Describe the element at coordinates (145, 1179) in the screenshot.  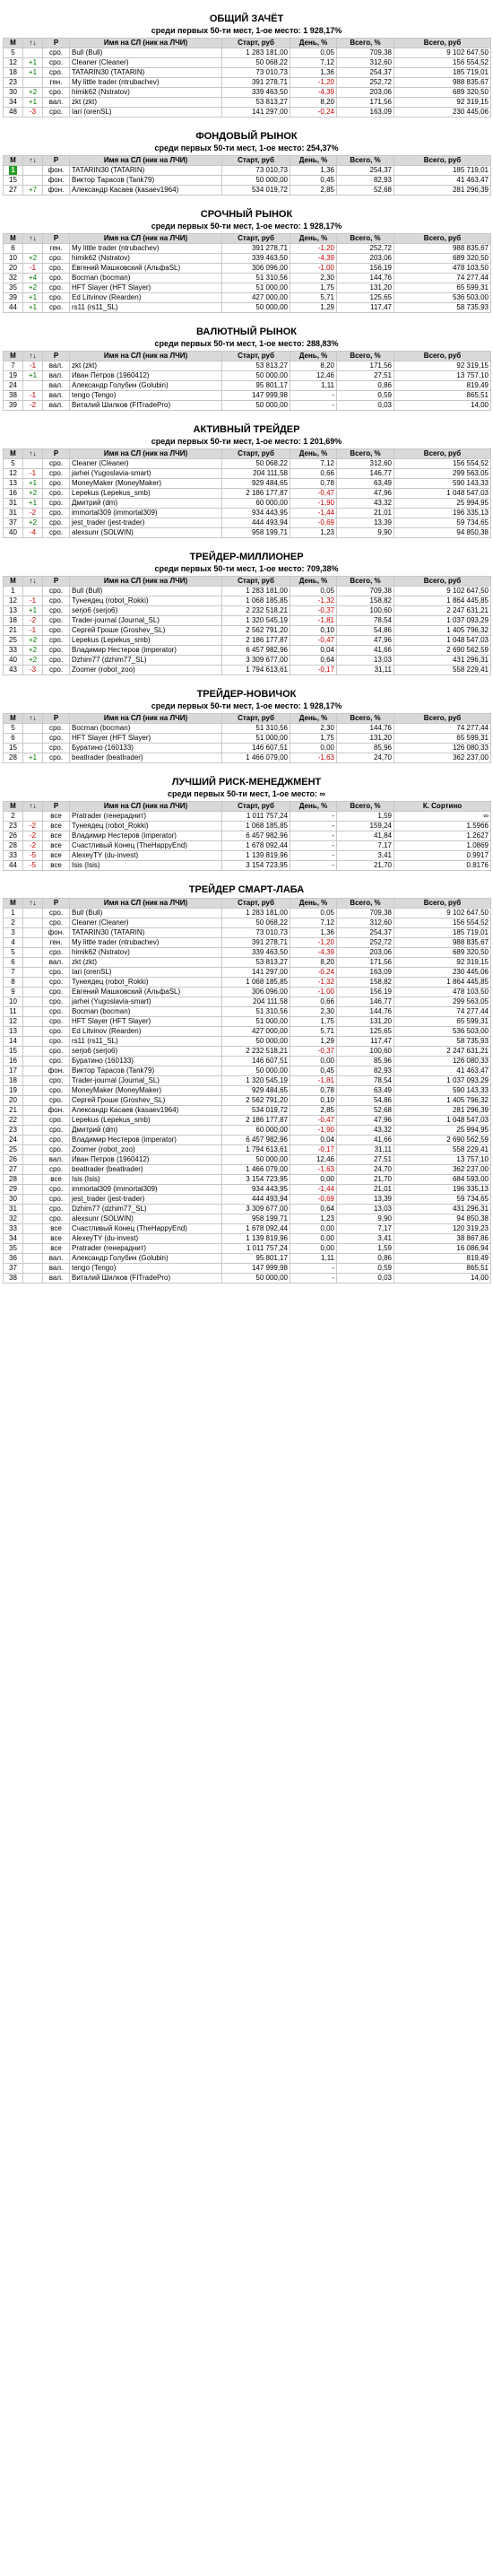
I see `trader-name-cell: Isis (Isis)` at that location.